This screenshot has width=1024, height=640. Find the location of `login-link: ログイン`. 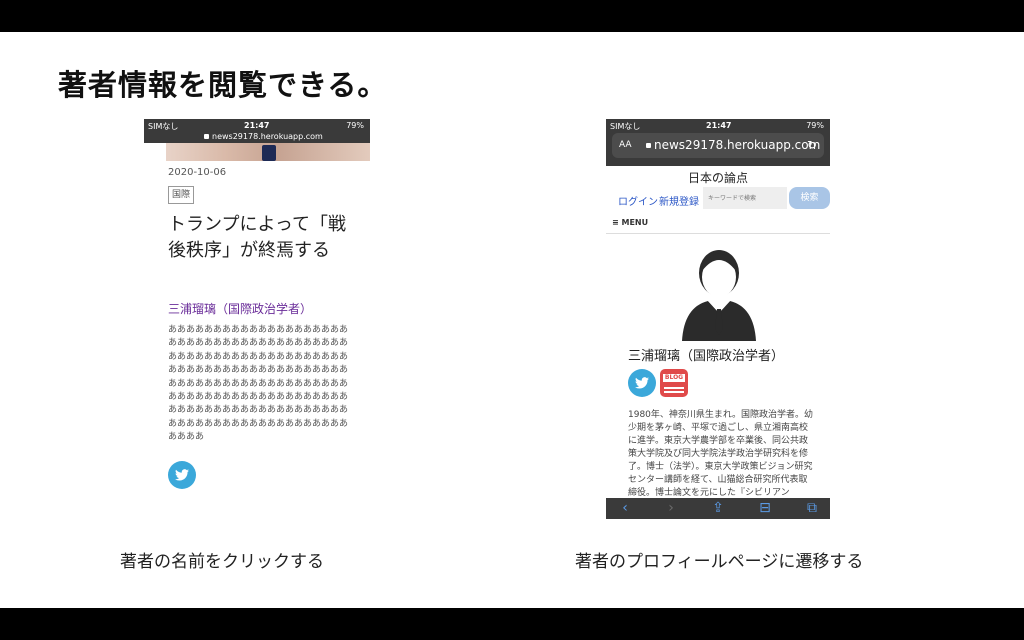

login-link: ログイン is located at coordinates (638, 200).